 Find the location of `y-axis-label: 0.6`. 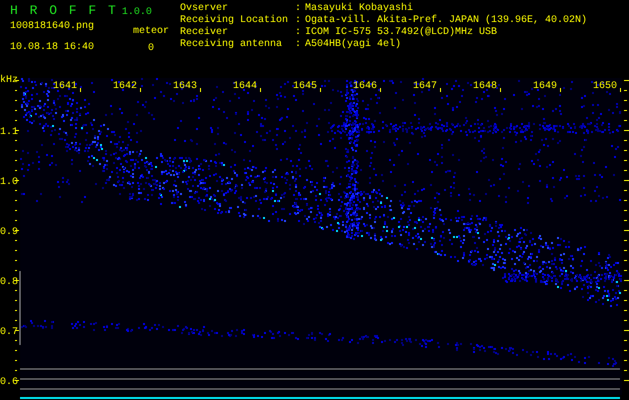

y-axis-label: 0.6 is located at coordinates (9, 382).